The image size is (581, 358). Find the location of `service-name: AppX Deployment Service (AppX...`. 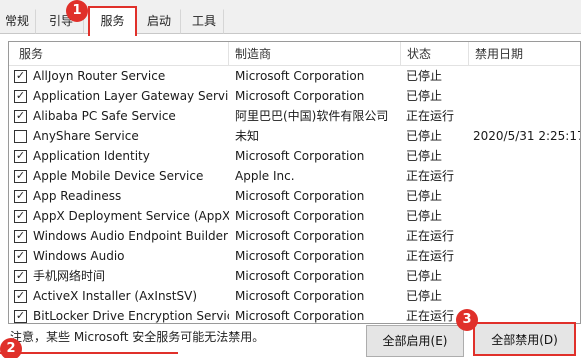

service-name: AppX Deployment Service (AppX... is located at coordinates (131, 216).